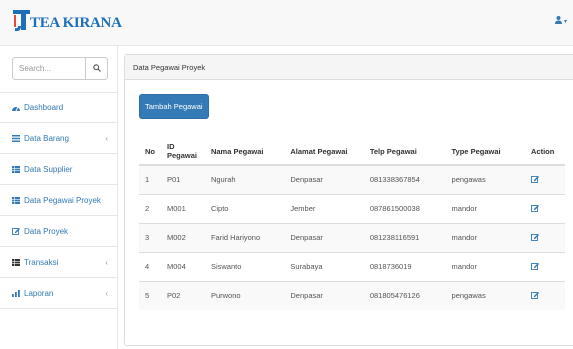 This screenshot has height=349, width=573. What do you see at coordinates (150, 295) in the screenshot?
I see `cell-no: 5` at bounding box center [150, 295].